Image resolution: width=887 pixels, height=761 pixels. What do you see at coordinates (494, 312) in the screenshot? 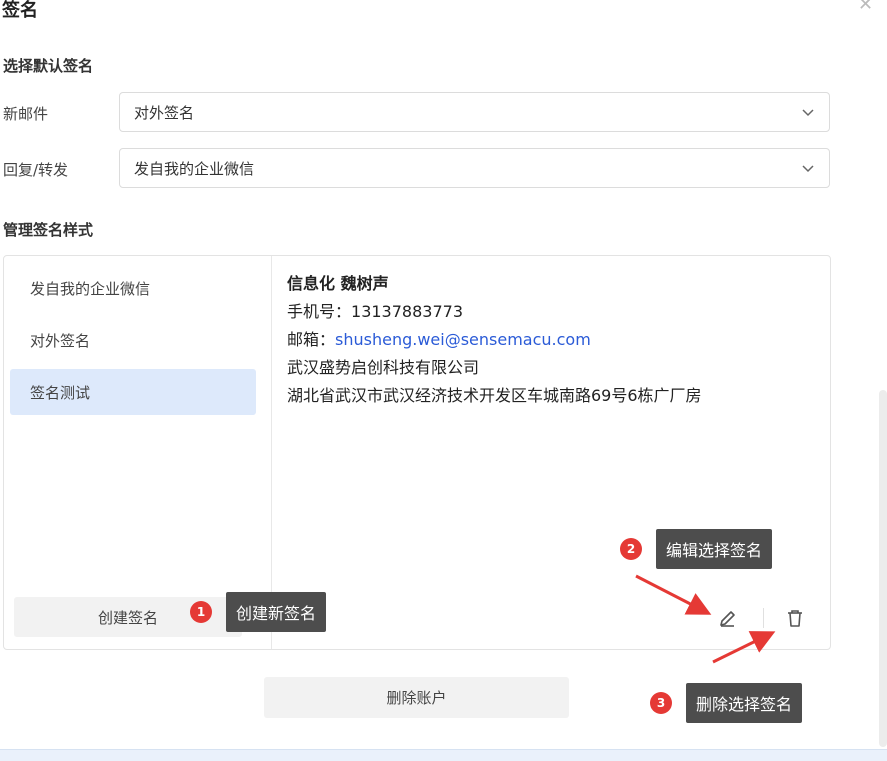
I see `preview-phone-row: 手机号：13137883773` at bounding box center [494, 312].